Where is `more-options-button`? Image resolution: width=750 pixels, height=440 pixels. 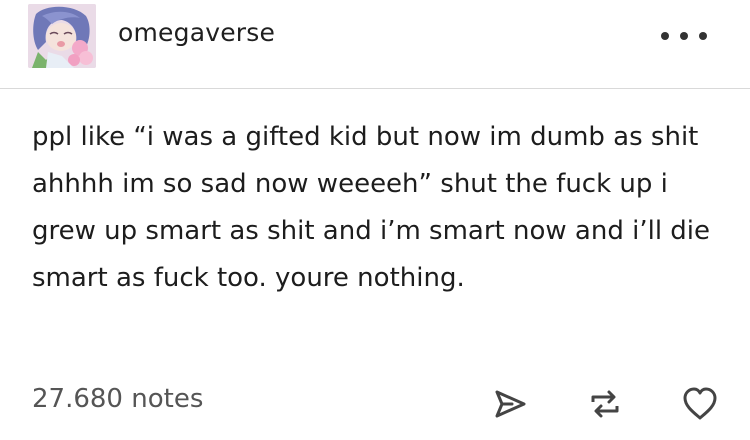
more-options-button is located at coordinates (684, 36).